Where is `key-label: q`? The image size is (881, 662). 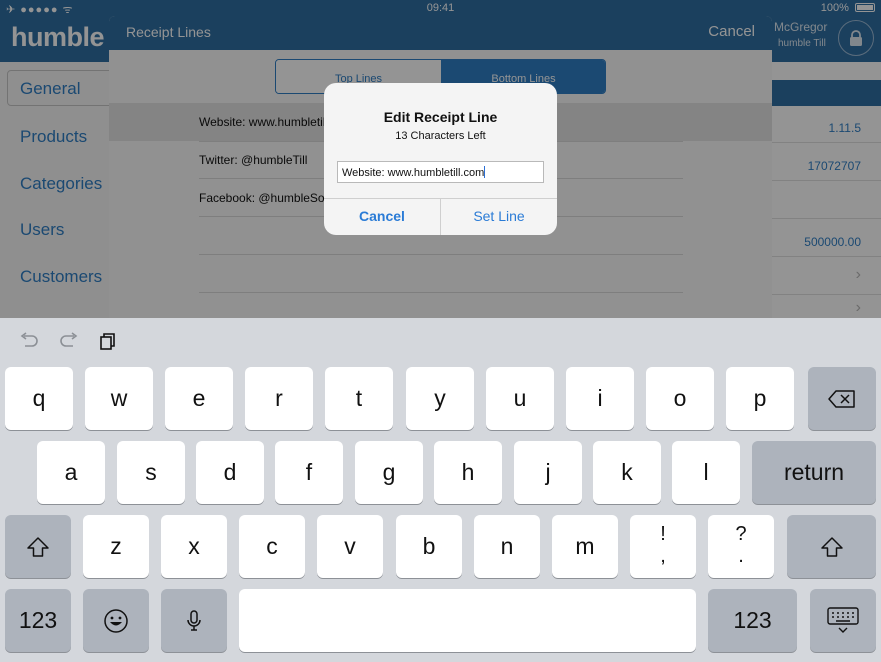
key-label: q is located at coordinates (39, 398).